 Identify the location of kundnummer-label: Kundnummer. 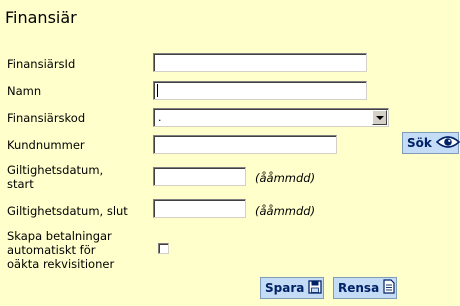
(46, 145).